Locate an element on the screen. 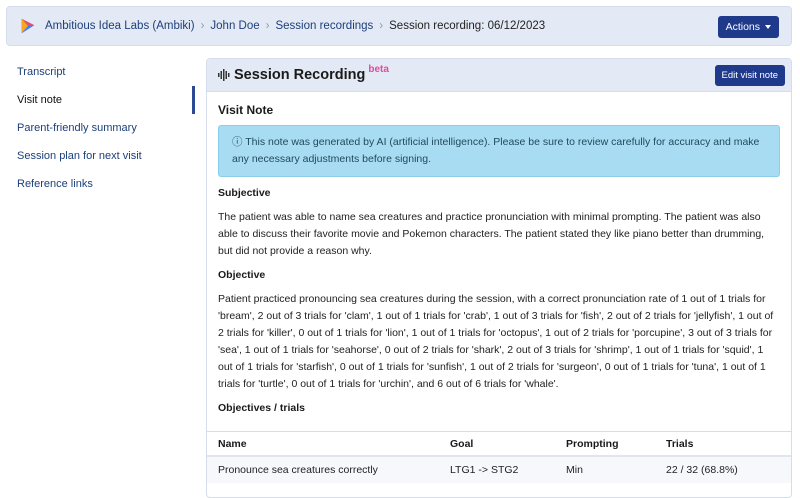 The image size is (800, 498). panel-header: Session Recording beta Edit visit note is located at coordinates (499, 75).